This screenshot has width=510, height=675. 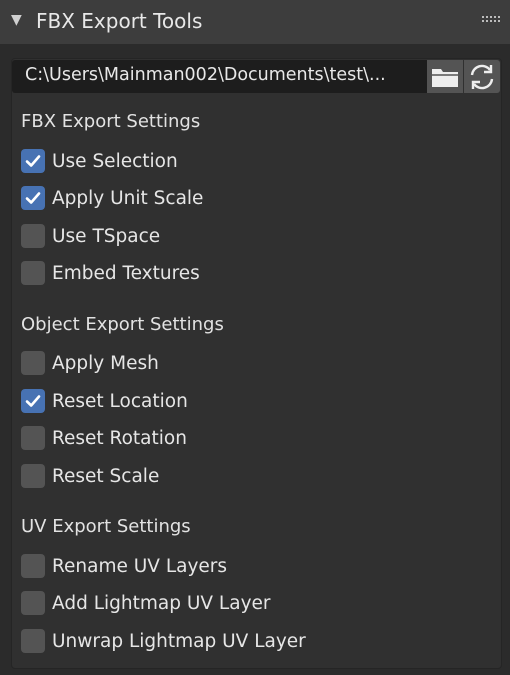 I want to click on option-use-tspace: Use TSpace, so click(x=90, y=236).